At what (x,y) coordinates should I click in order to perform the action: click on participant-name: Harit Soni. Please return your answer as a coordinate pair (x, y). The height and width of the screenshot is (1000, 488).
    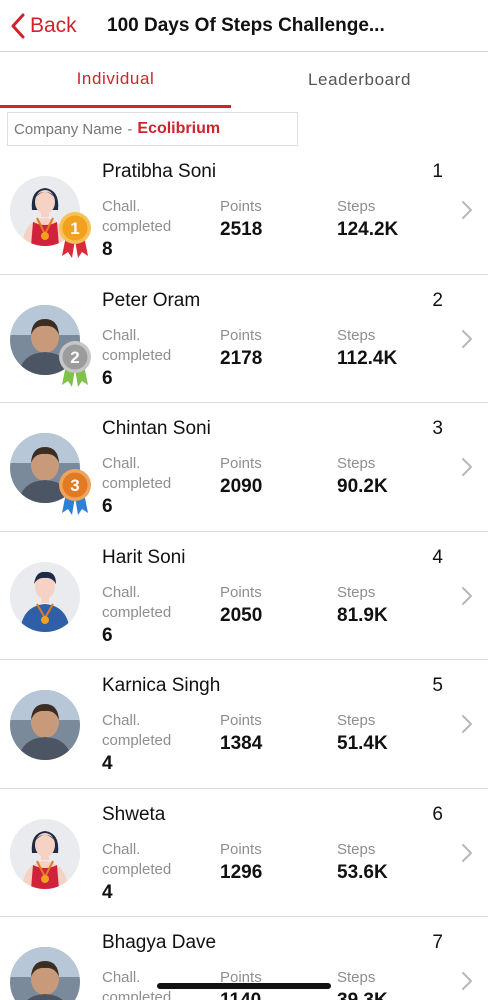
    Looking at the image, I should click on (144, 557).